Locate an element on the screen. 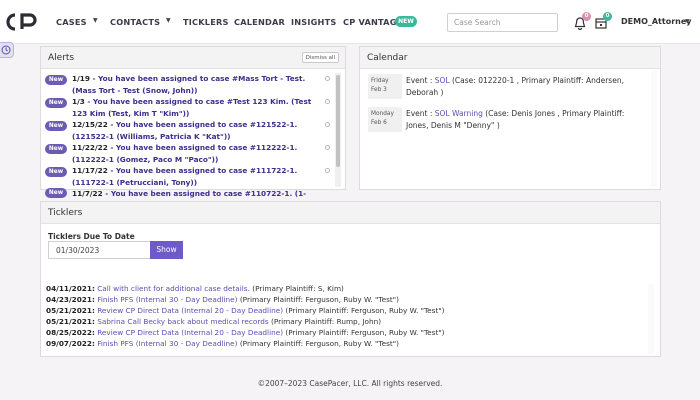 This screenshot has width=700, height=400. event-type-link: SOL Warning is located at coordinates (459, 113).